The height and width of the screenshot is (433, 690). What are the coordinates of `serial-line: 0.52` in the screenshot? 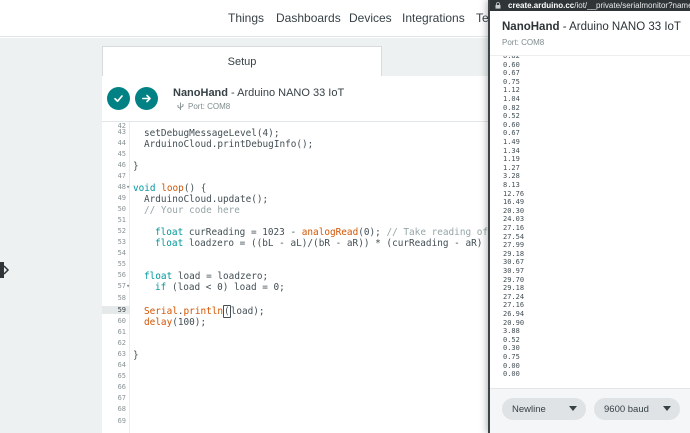 It's located at (511, 339).